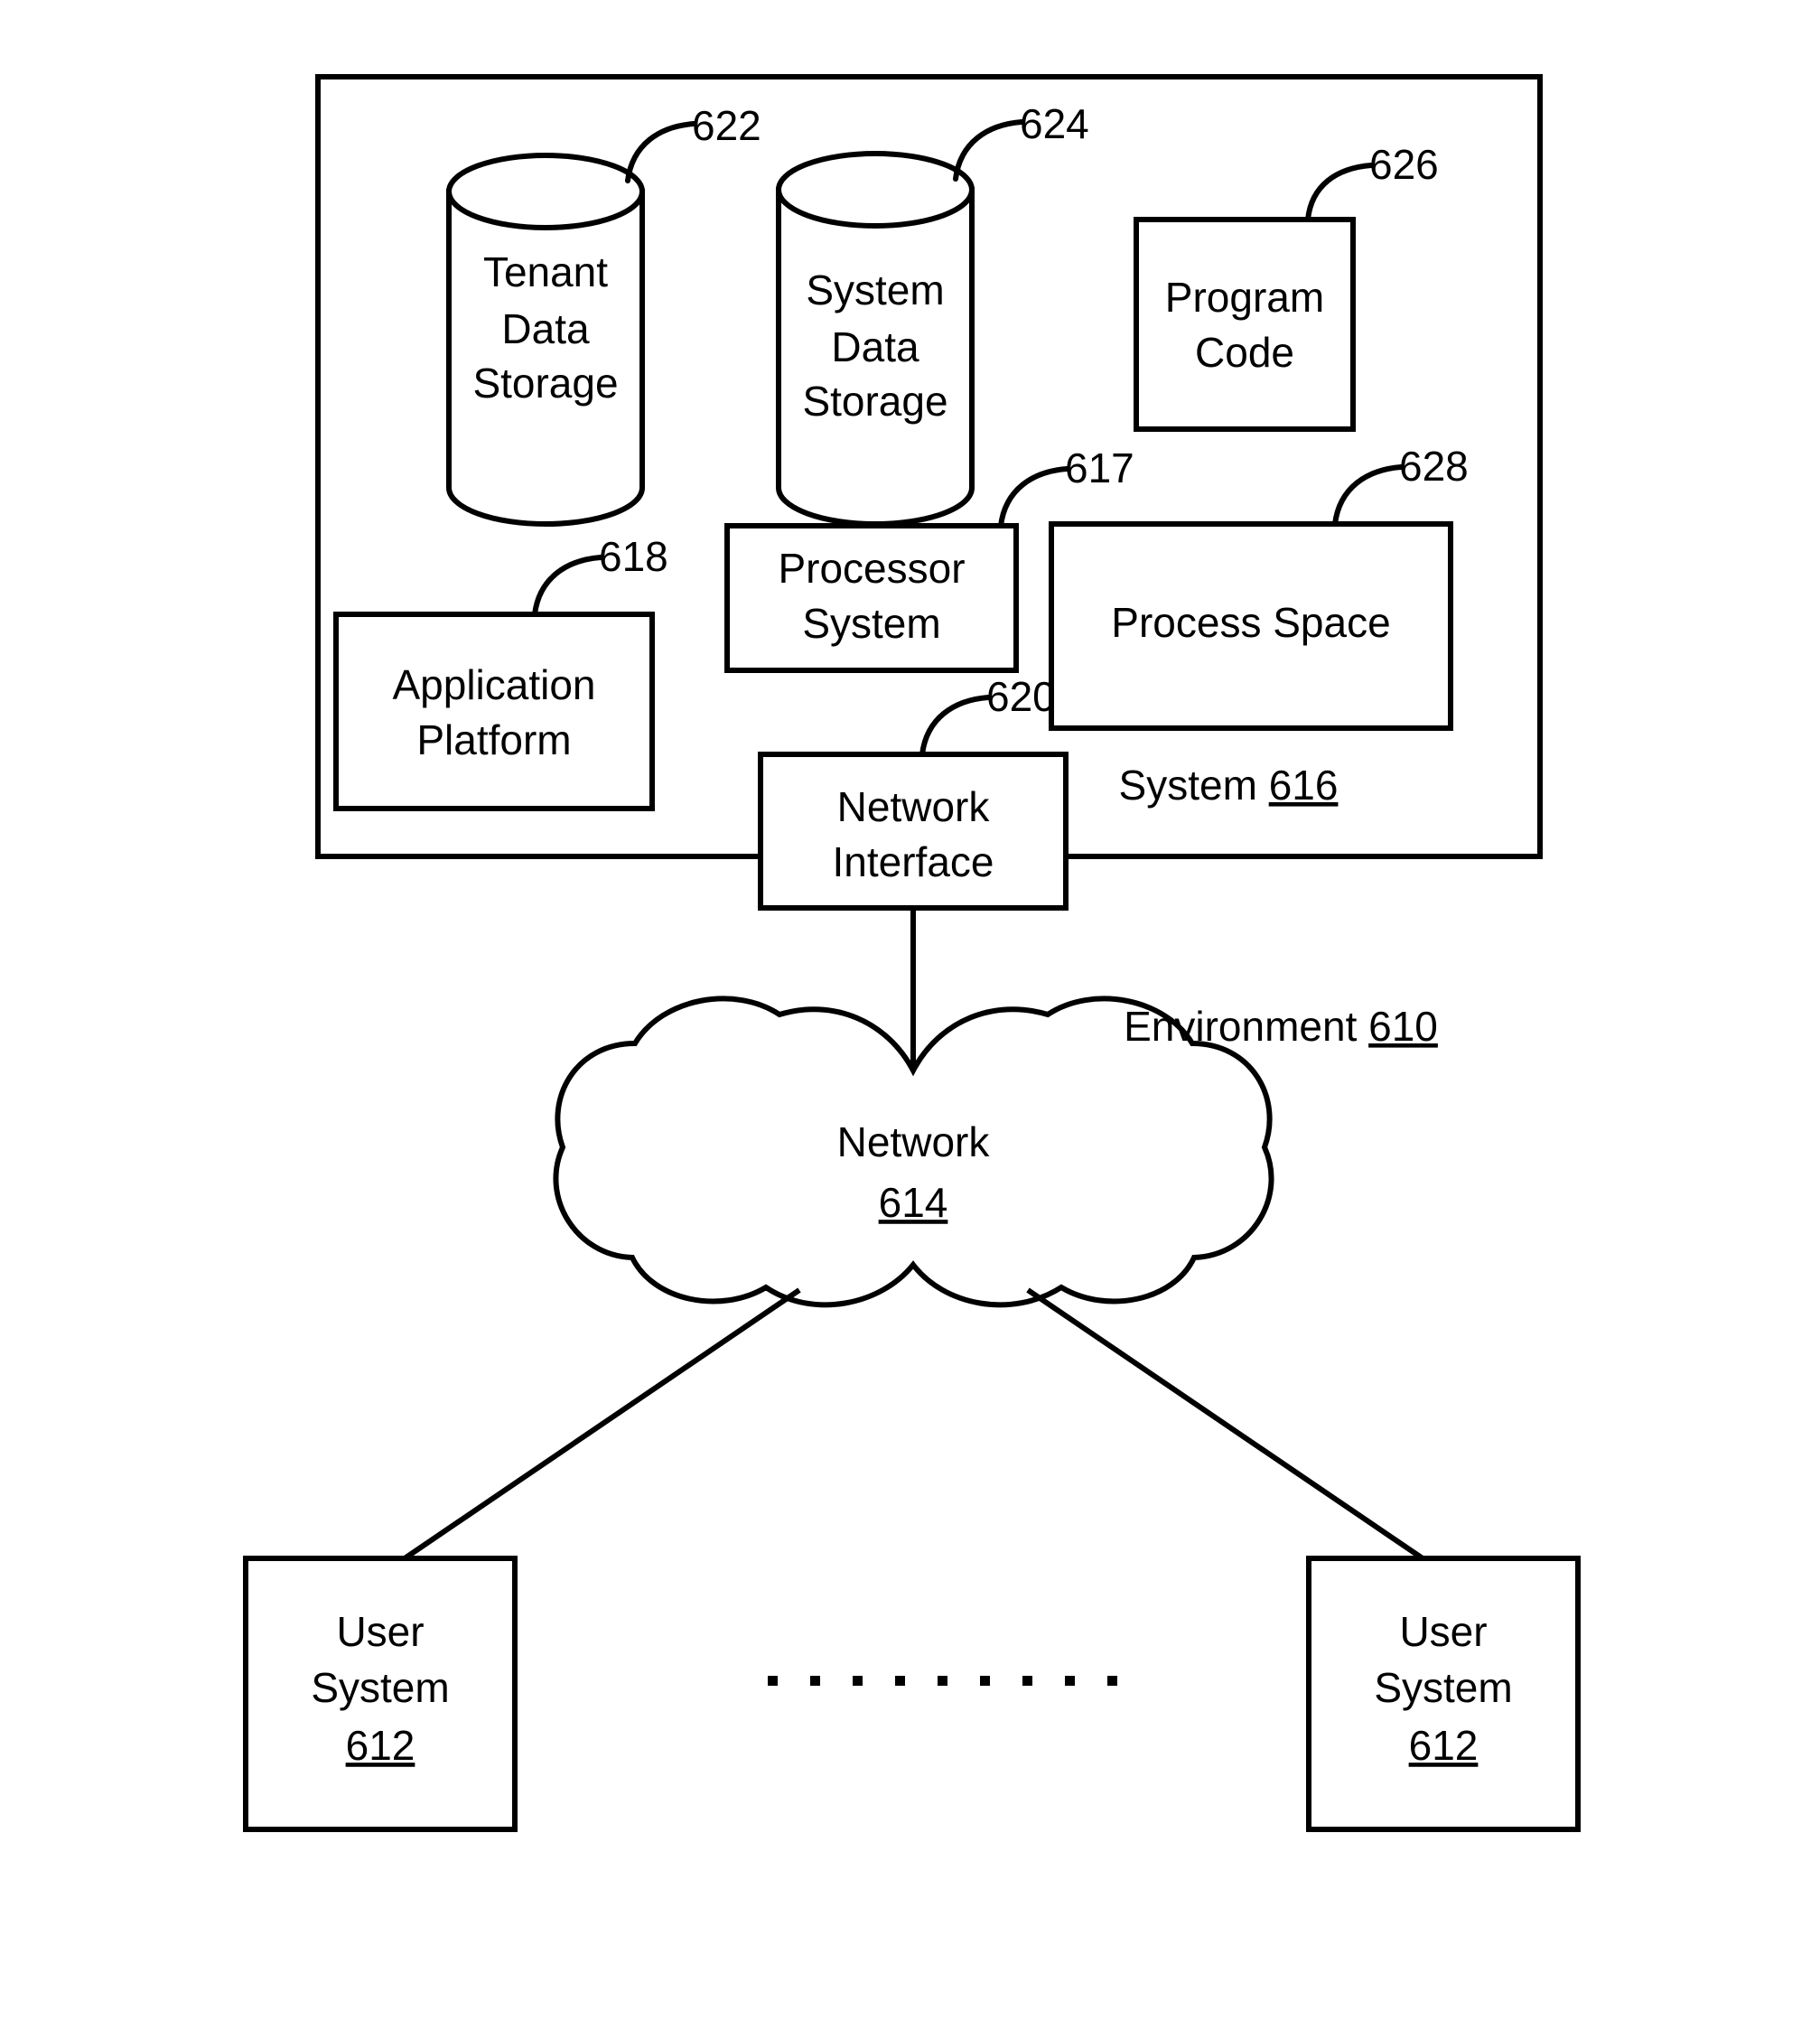 The image size is (1820, 2020). What do you see at coordinates (871, 569) in the screenshot?
I see `processor-system-label-line1: Processor` at bounding box center [871, 569].